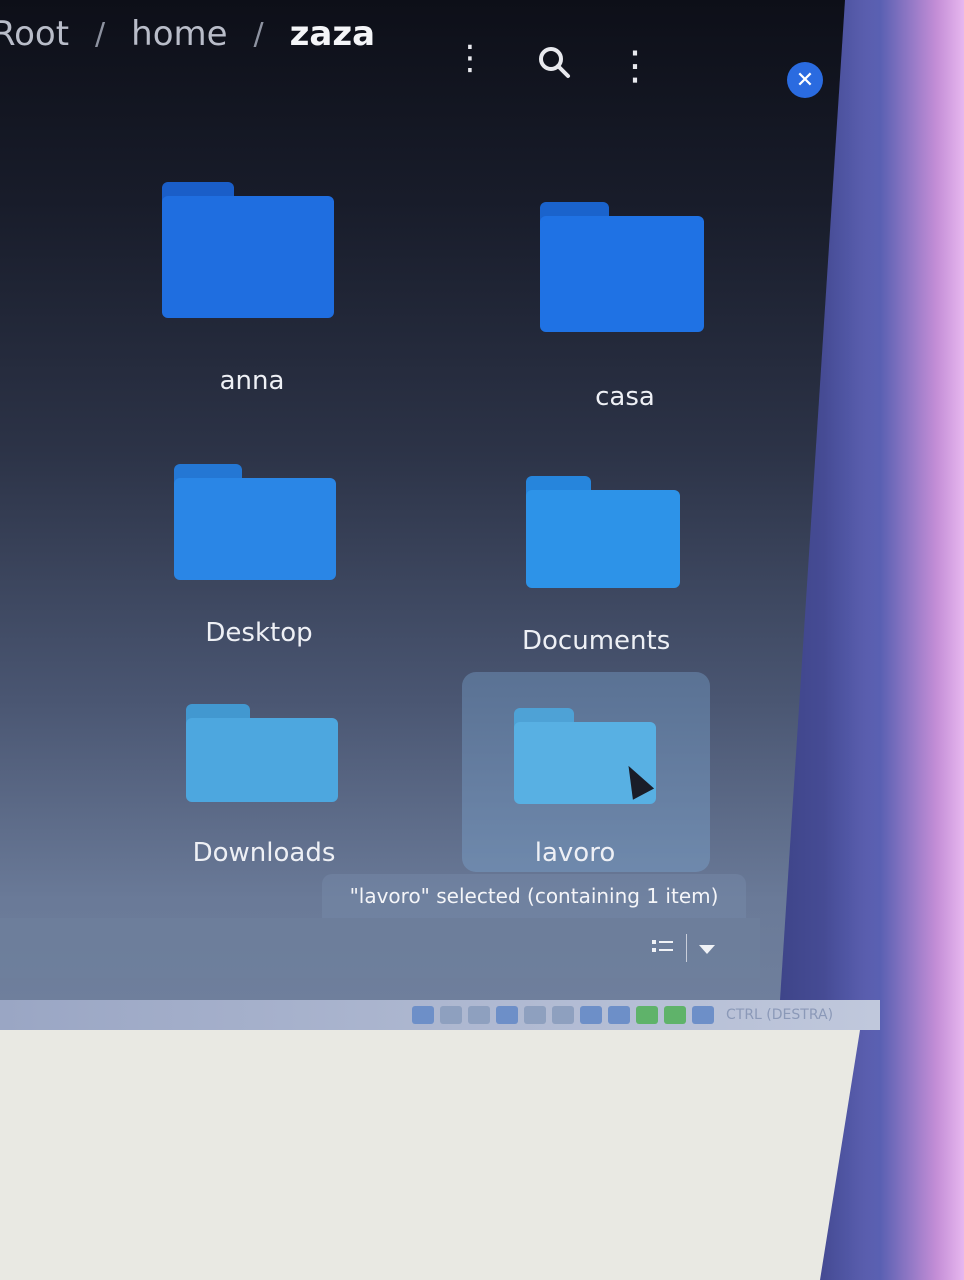 This screenshot has width=964, height=1280. I want to click on folder-label: casa, so click(625, 397).